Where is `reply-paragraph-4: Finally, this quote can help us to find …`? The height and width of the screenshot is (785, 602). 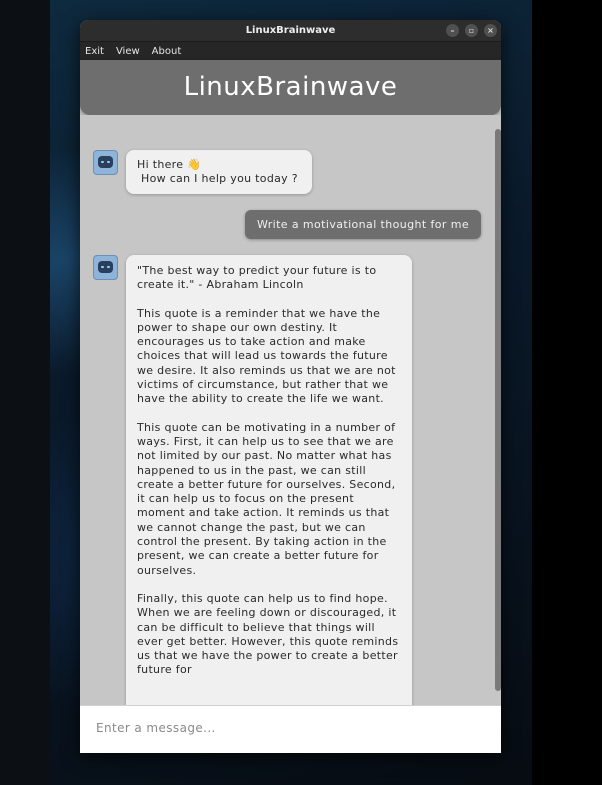 reply-paragraph-4: Finally, this quote can help us to find … is located at coordinates (268, 634).